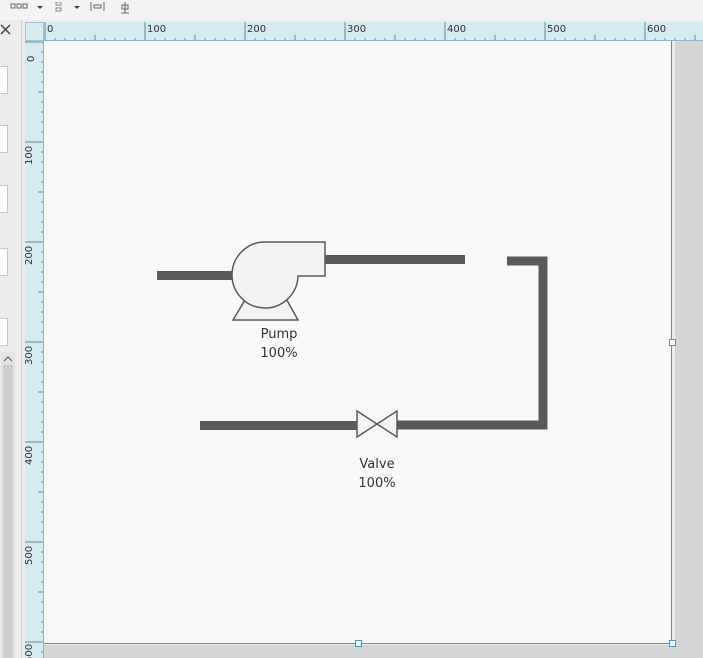 The width and height of the screenshot is (703, 658). Describe the element at coordinates (377, 483) in the screenshot. I see `valve-value-label: 100%` at that location.